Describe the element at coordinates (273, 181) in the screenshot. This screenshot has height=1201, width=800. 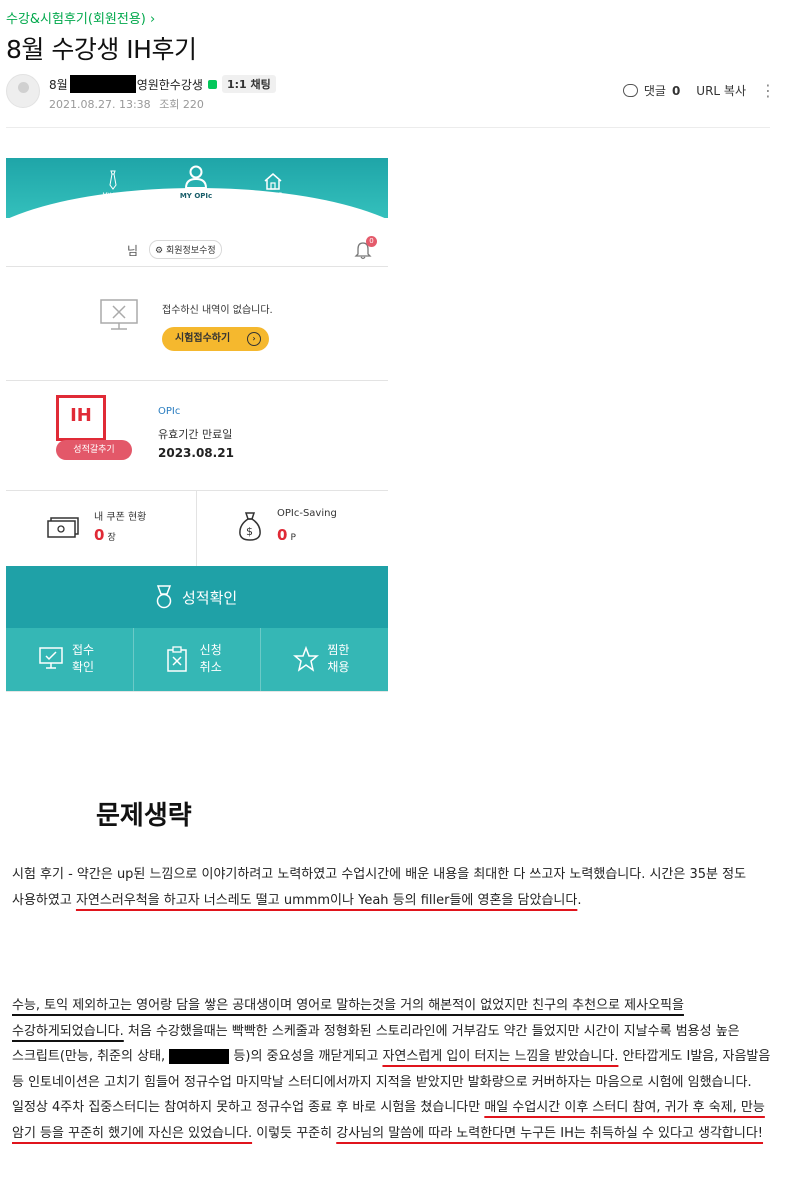
I see `home-icon` at that location.